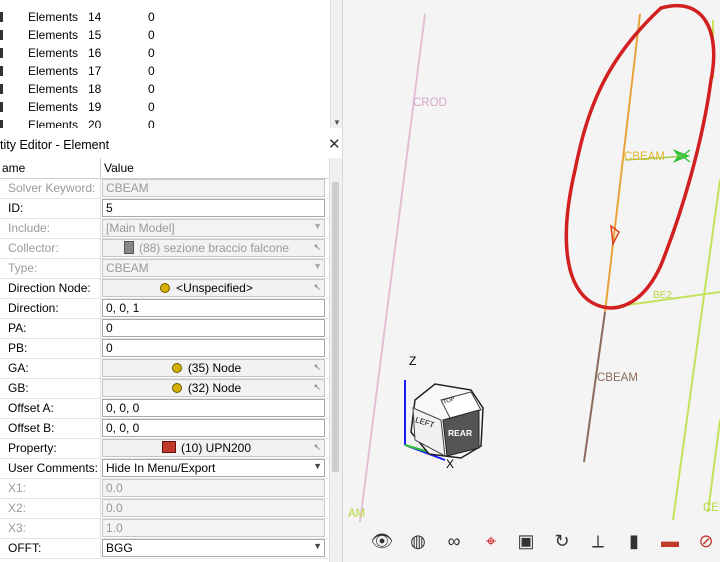 The image size is (720, 562). Describe the element at coordinates (165, 17) in the screenshot. I see `list-item: Elements 14 0` at that location.